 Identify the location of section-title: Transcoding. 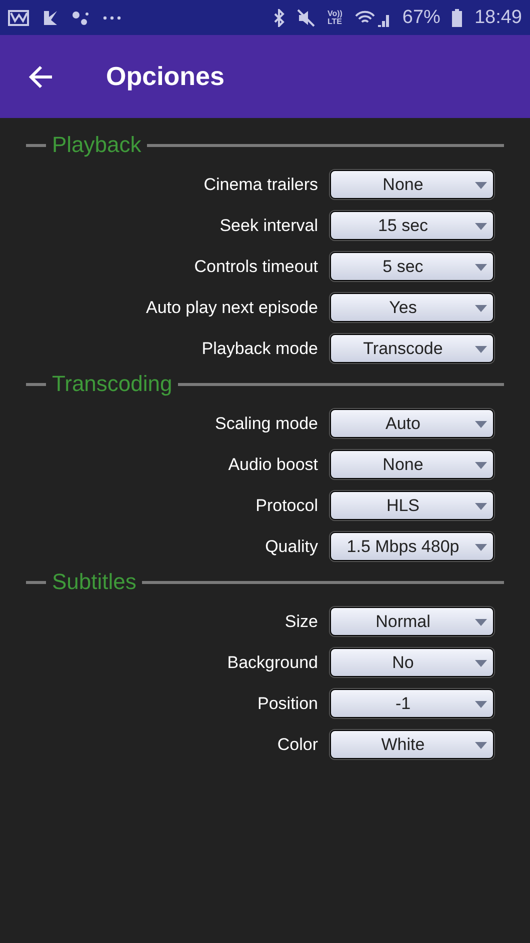
(112, 384).